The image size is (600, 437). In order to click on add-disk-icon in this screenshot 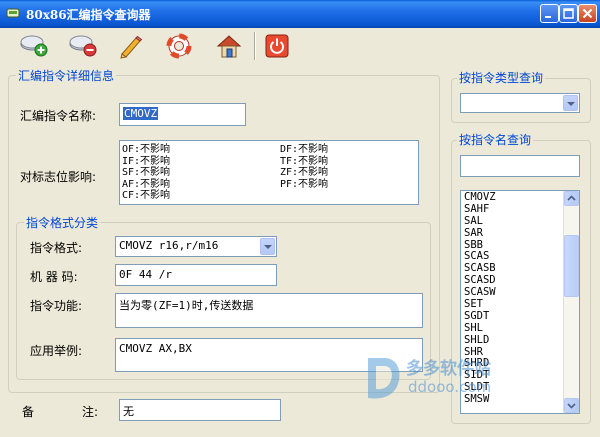, I will do `click(34, 46)`.